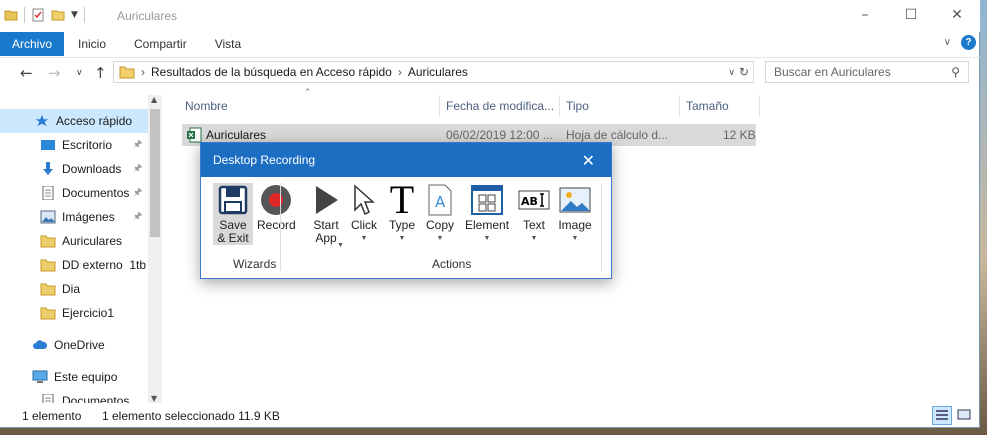  What do you see at coordinates (575, 200) in the screenshot?
I see `image-picture-icon` at bounding box center [575, 200].